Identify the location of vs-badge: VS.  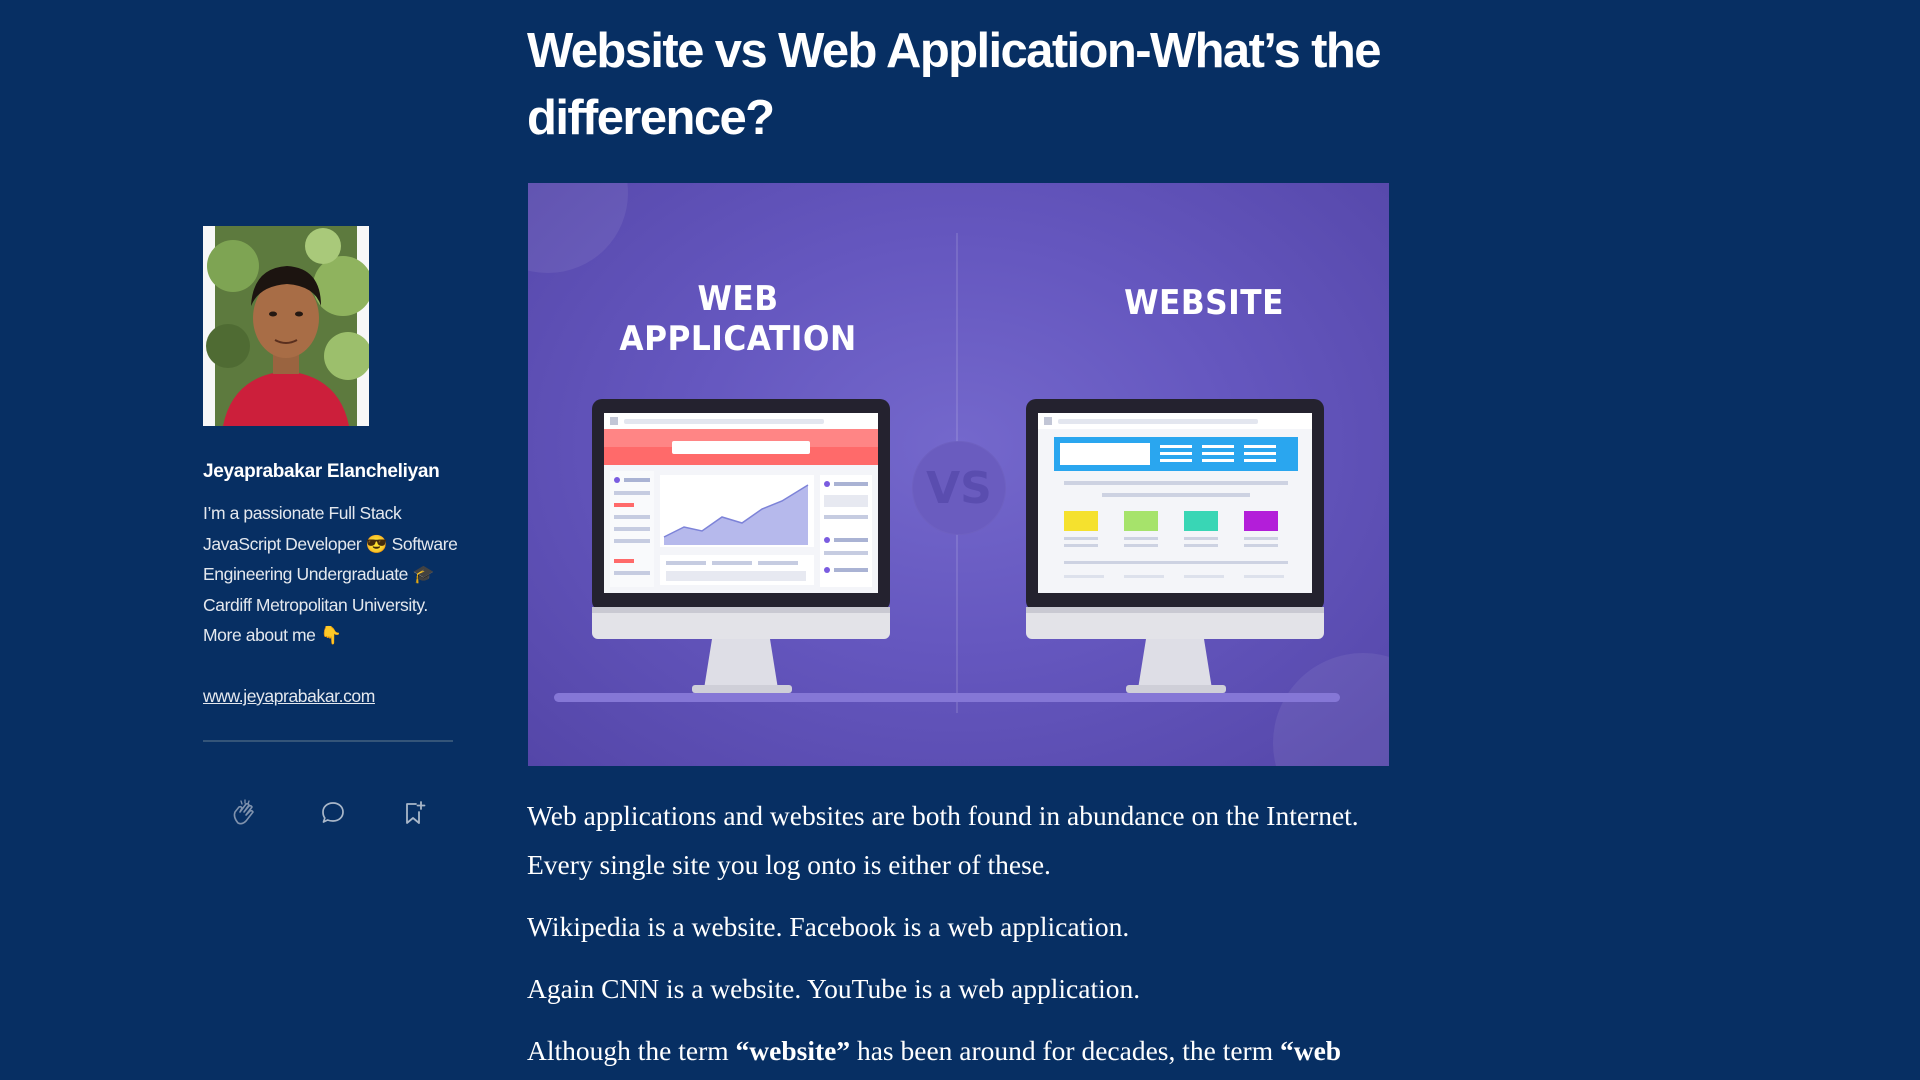
(959, 488).